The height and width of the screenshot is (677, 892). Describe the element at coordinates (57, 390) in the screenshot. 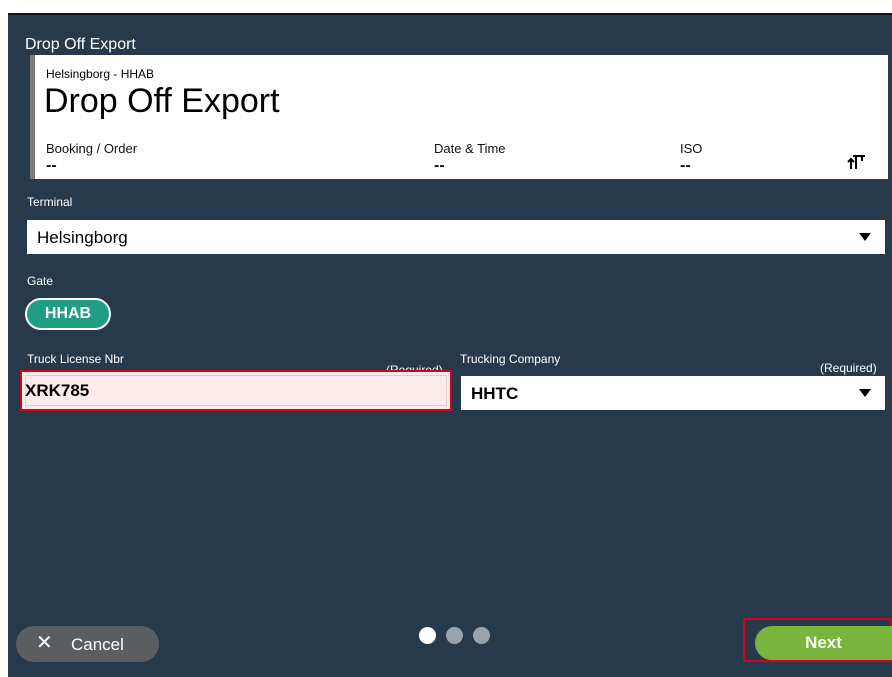

I see `truck-license-value: XRK785` at that location.